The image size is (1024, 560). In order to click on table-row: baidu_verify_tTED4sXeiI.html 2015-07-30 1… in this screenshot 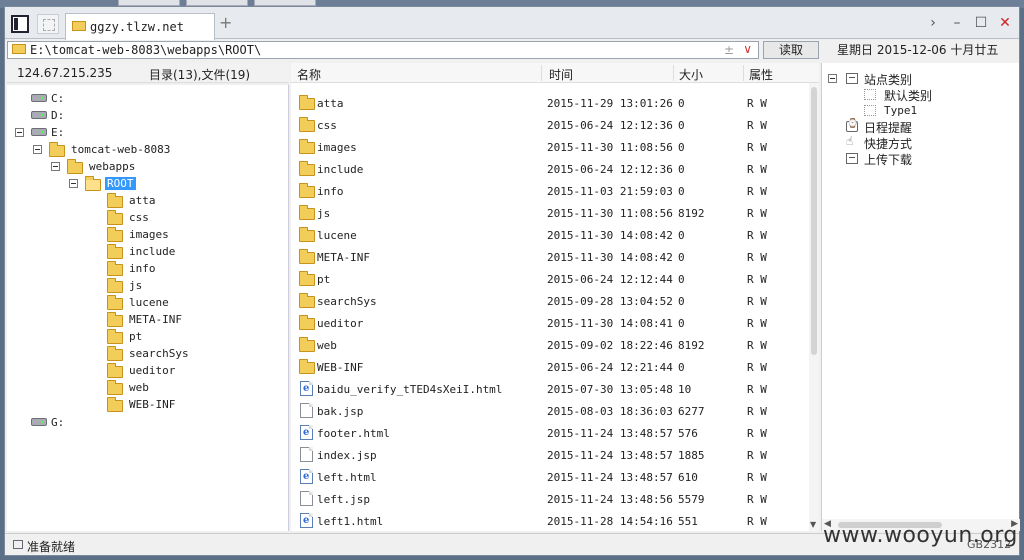, I will do `click(548, 389)`.